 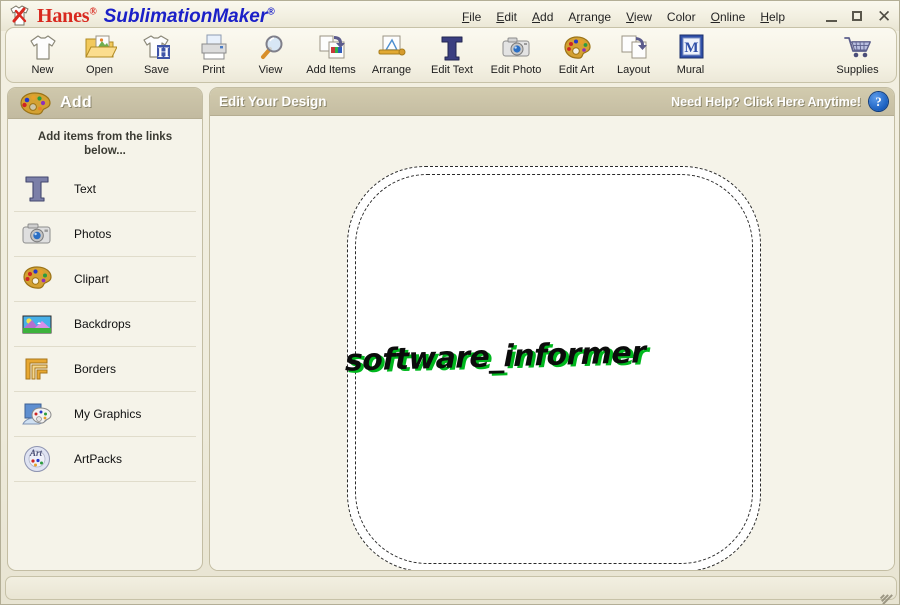 I want to click on minimize-icon, so click(x=832, y=17).